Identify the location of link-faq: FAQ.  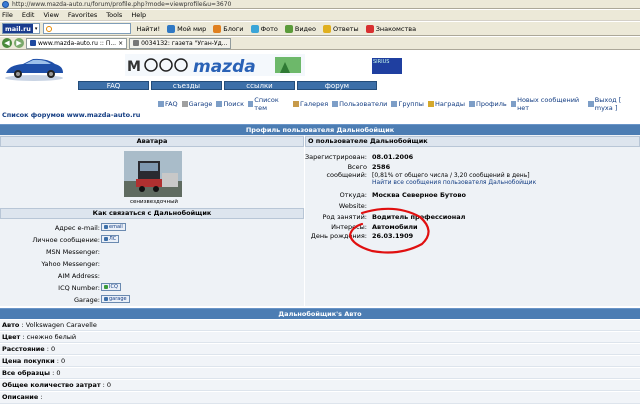
(168, 104).